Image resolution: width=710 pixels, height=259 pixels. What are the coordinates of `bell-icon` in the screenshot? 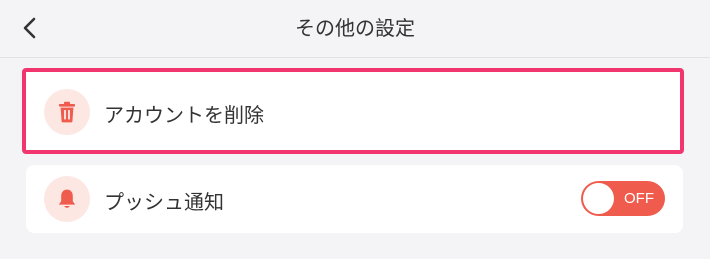 It's located at (67, 198).